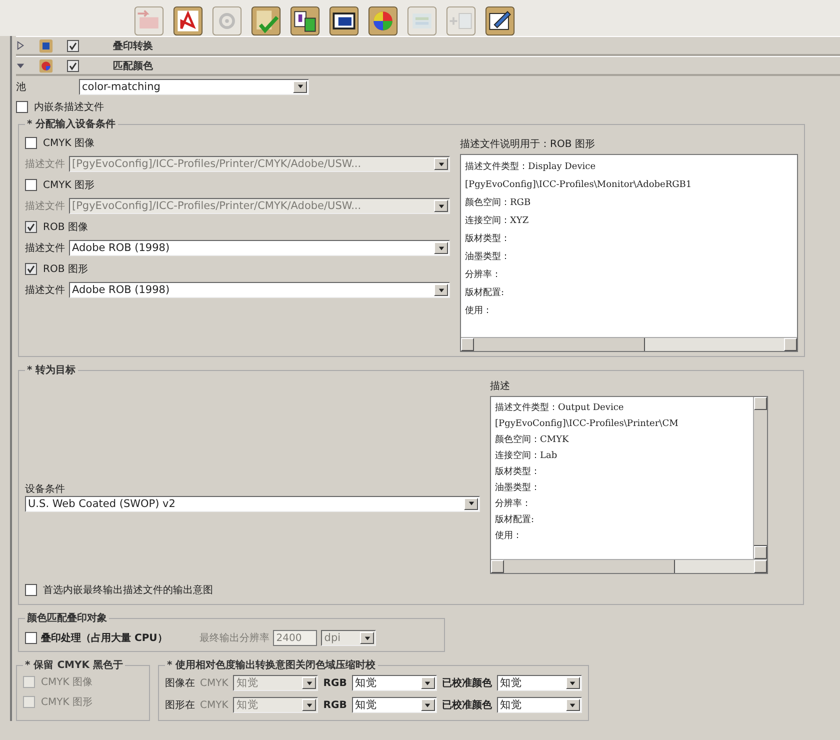 The width and height of the screenshot is (840, 740). Describe the element at coordinates (532, 440) in the screenshot. I see `description-line: 颜色空间：CMYK` at that location.